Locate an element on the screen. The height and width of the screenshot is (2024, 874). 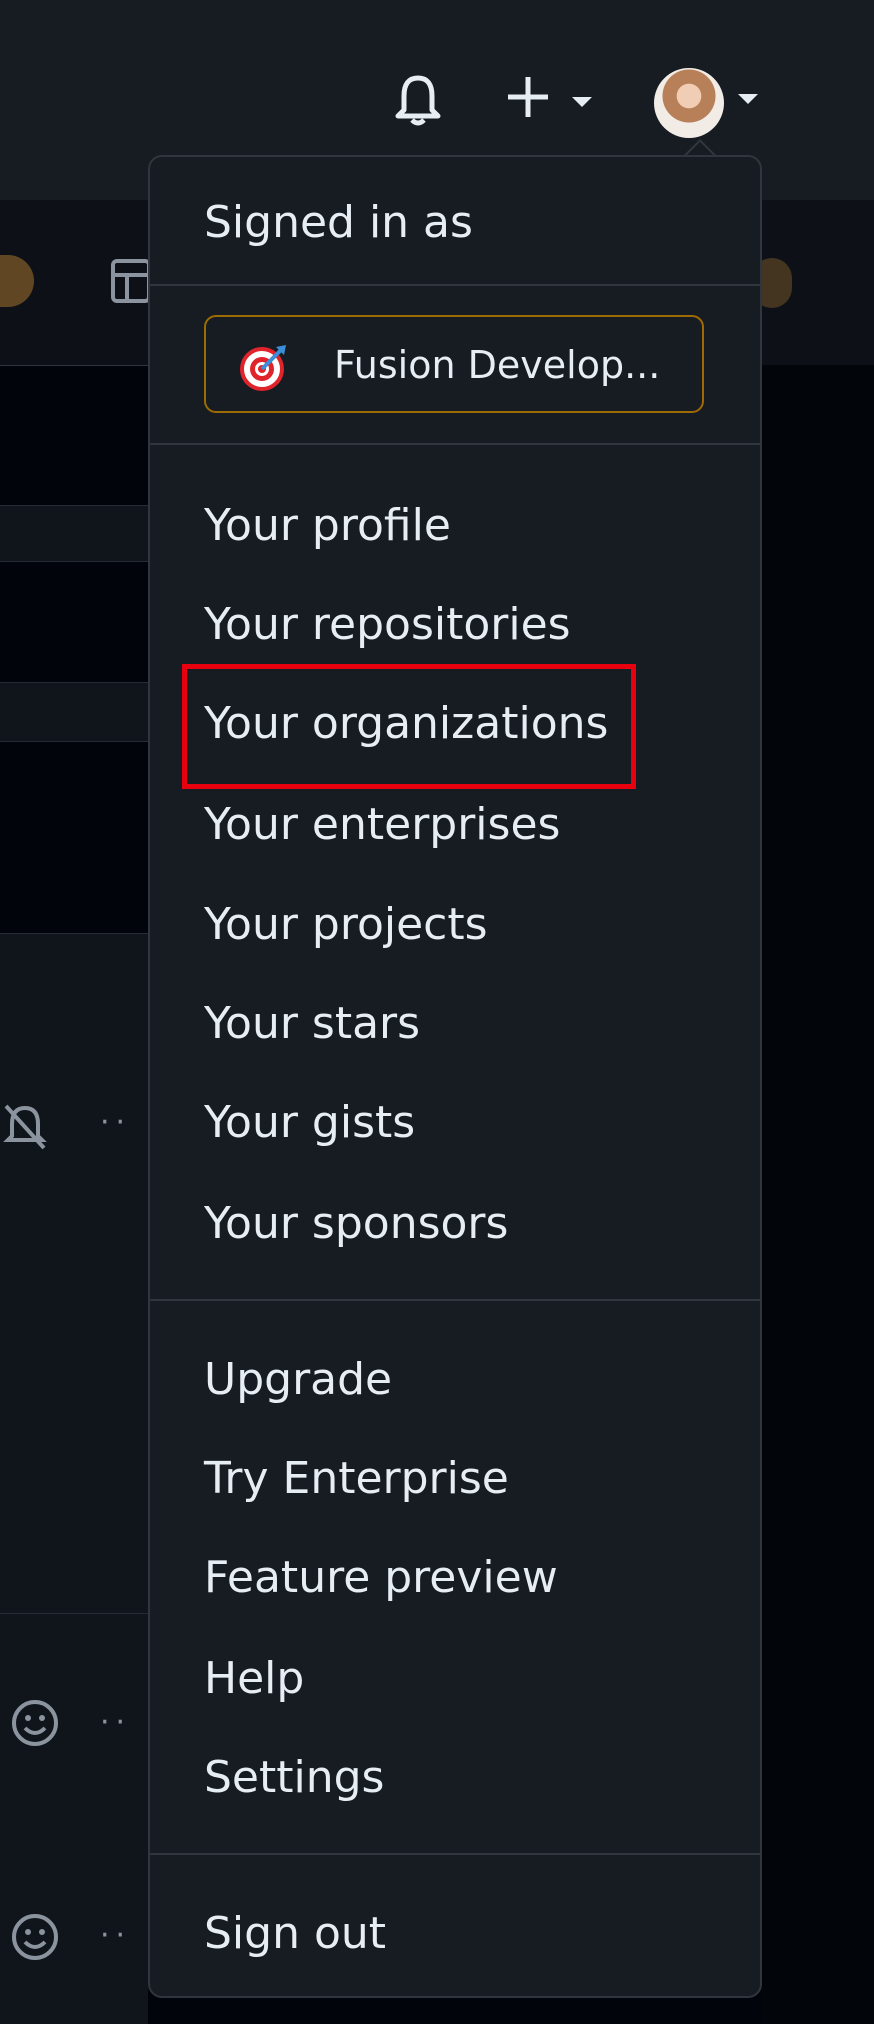
menu-item-your-gists: Your gists is located at coordinates (309, 1123).